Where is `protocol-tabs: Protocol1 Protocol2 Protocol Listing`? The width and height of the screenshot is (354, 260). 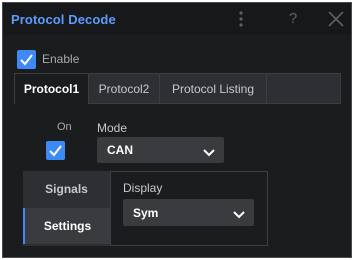 protocol-tabs: Protocol1 Protocol2 Protocol Listing is located at coordinates (177, 89).